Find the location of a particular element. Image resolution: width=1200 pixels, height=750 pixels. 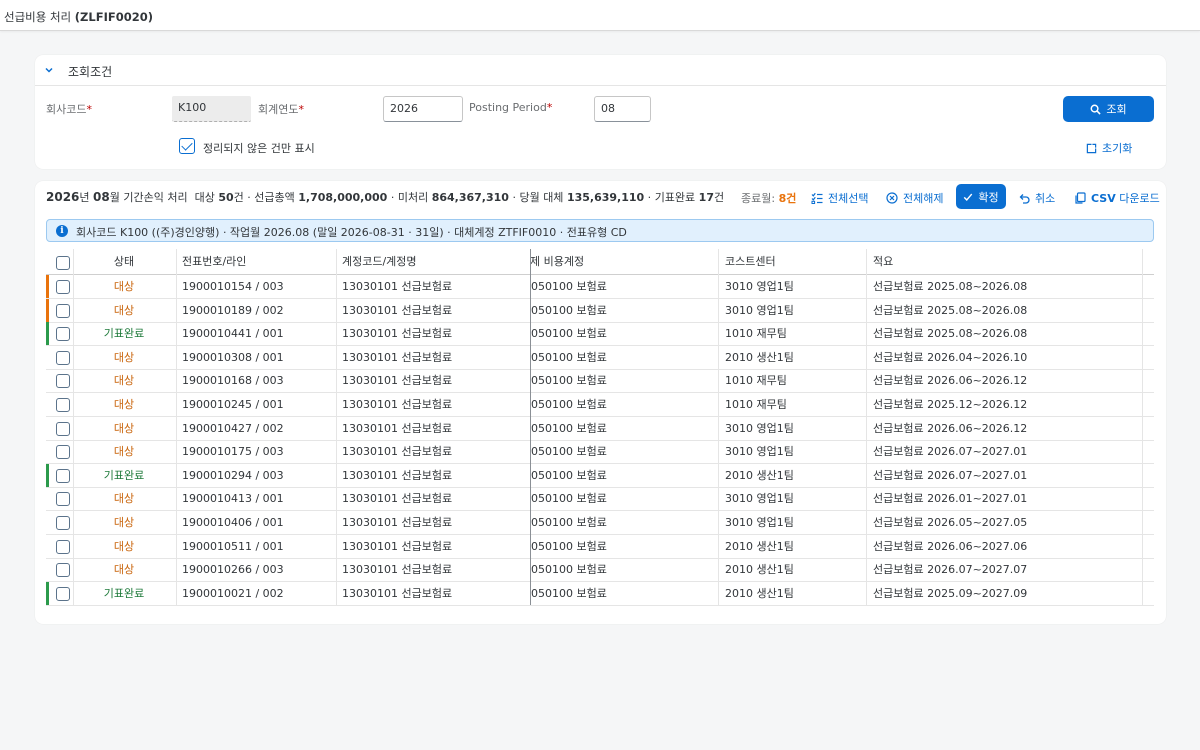

unsettled-only-label: 정리되지 않은 건만 표시 is located at coordinates (259, 148).